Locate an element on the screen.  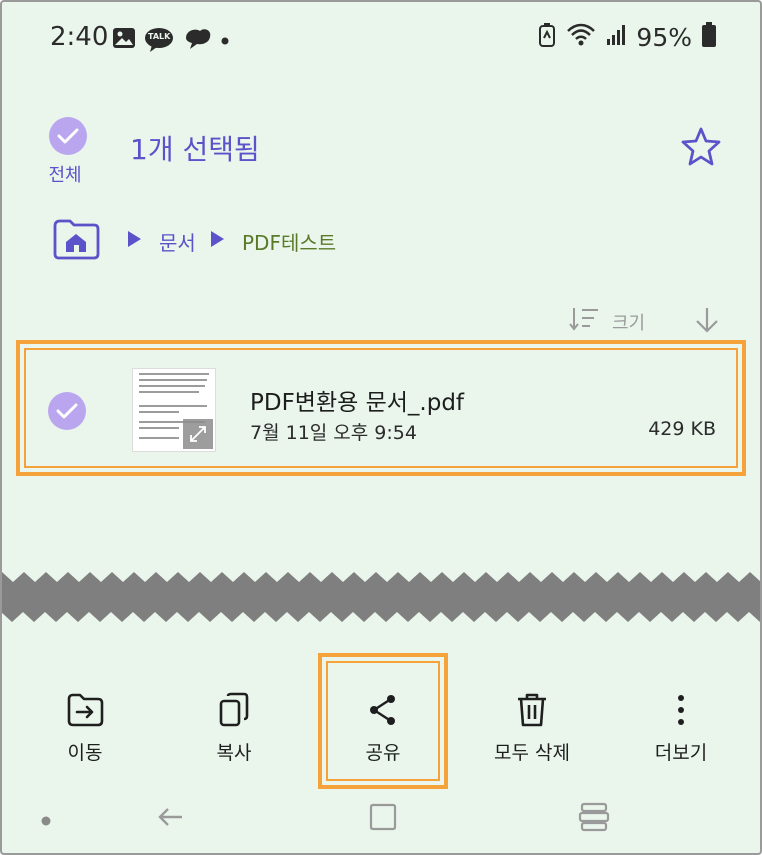
copy-label: 복사 is located at coordinates (234, 753).